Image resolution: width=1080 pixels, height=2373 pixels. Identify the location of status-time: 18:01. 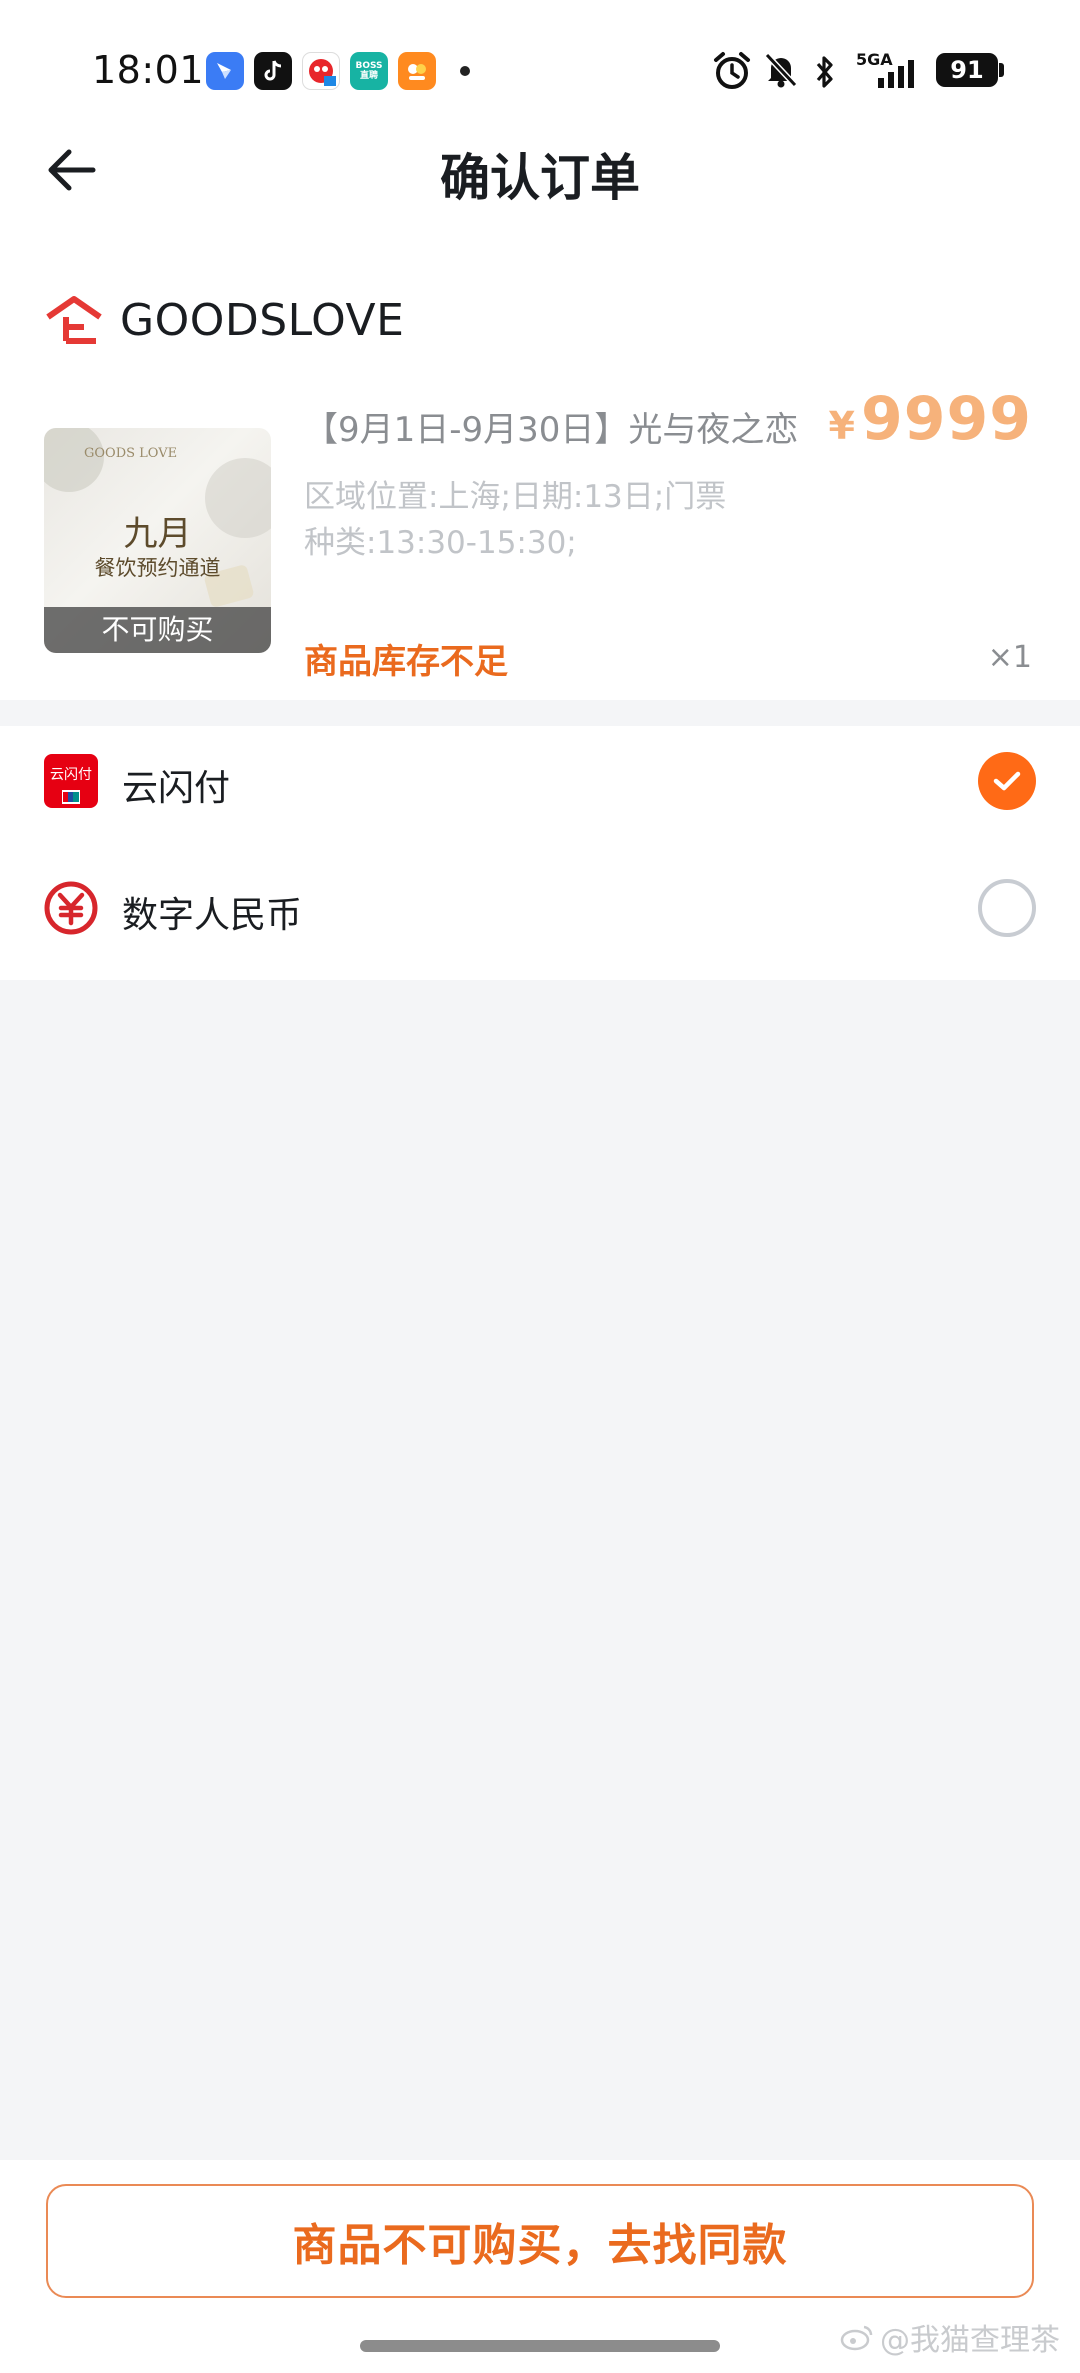
(148, 70).